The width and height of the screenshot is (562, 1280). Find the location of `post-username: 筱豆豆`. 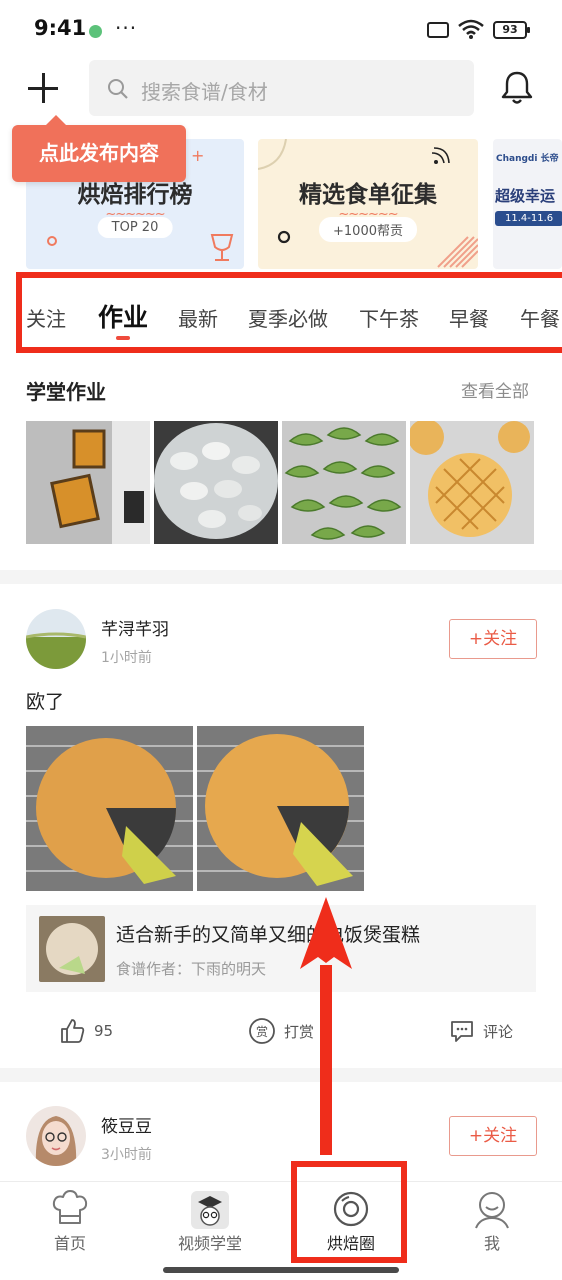

post-username: 筱豆豆 is located at coordinates (126, 1124).